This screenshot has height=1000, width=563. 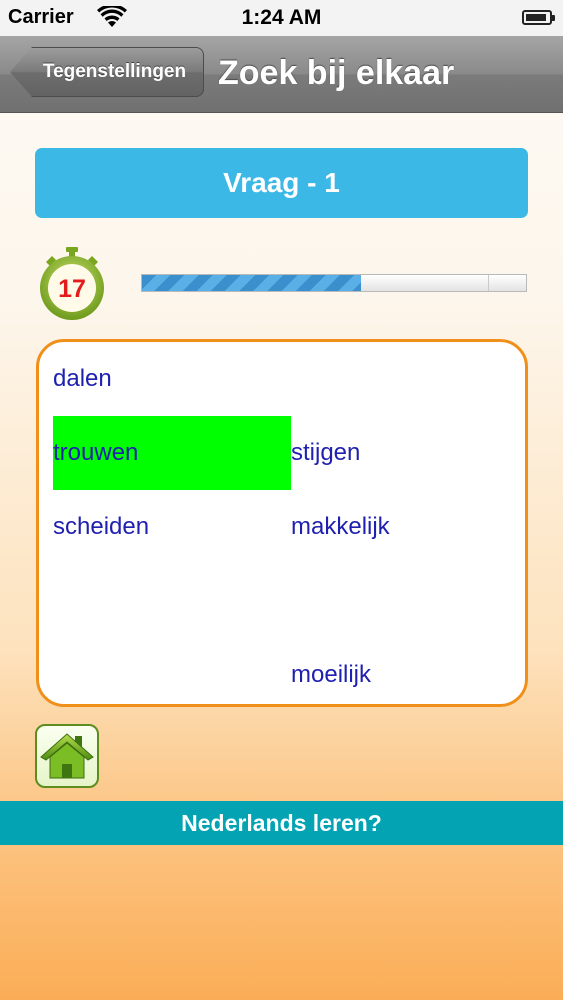 What do you see at coordinates (488, 283) in the screenshot?
I see `progress-divider` at bounding box center [488, 283].